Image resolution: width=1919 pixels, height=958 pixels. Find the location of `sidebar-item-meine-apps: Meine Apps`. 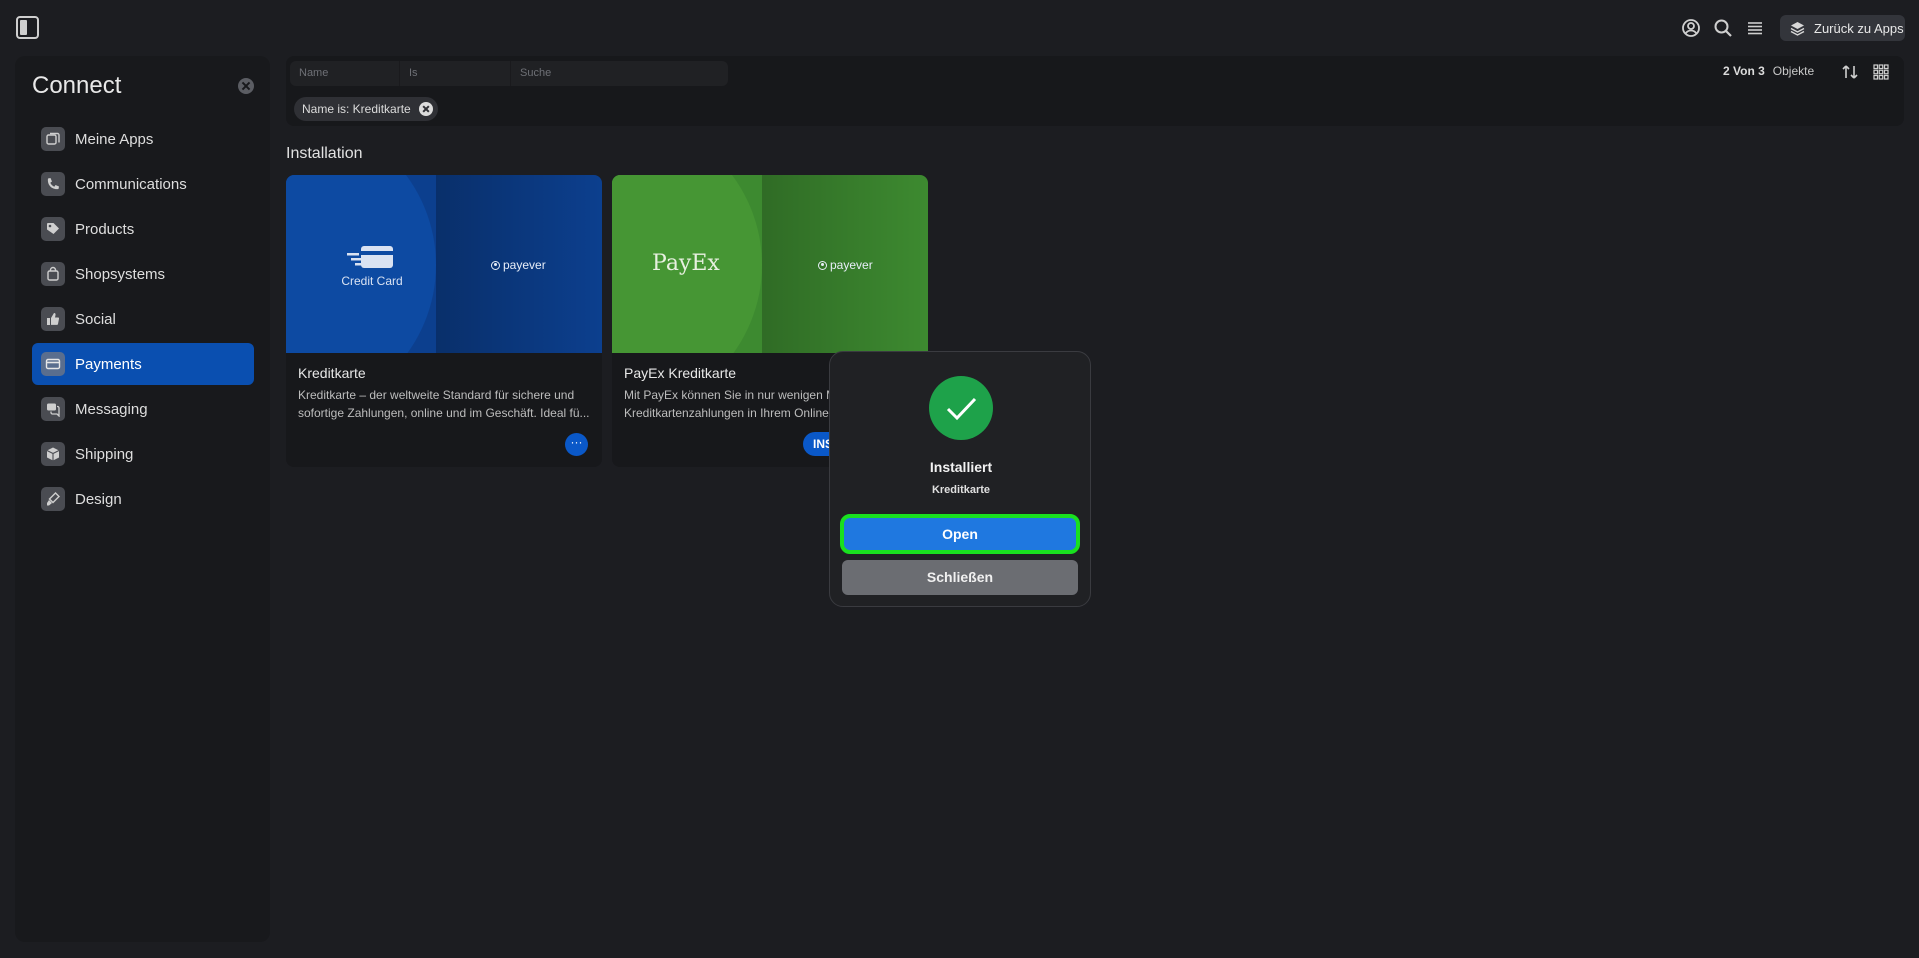

sidebar-item-meine-apps: Meine Apps is located at coordinates (143, 139).